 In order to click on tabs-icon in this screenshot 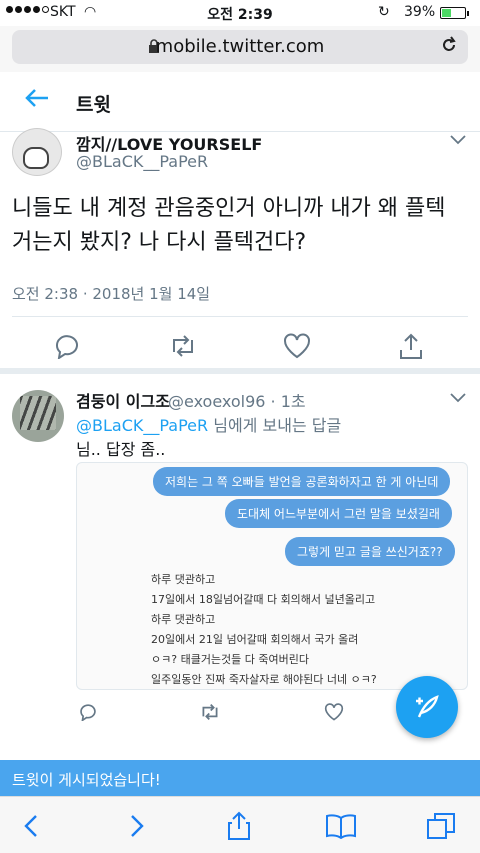, I will do `click(441, 826)`.